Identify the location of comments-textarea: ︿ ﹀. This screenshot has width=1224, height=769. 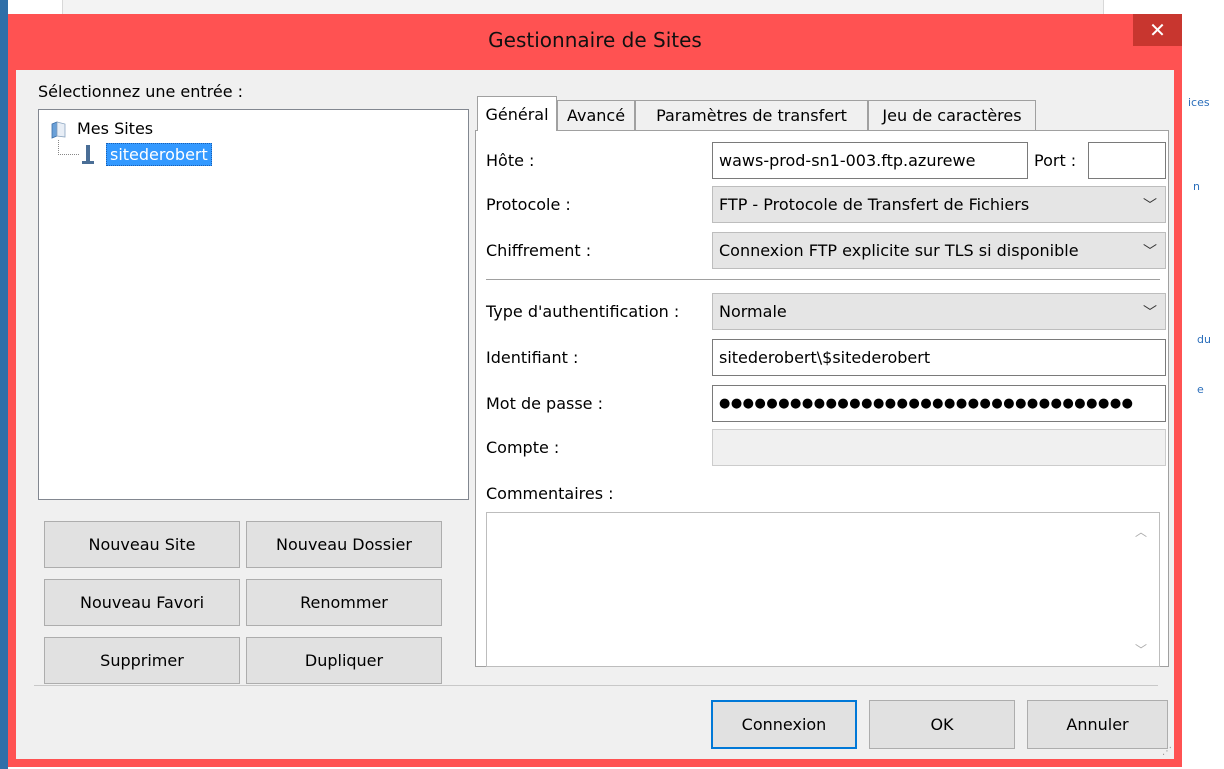
(823, 589).